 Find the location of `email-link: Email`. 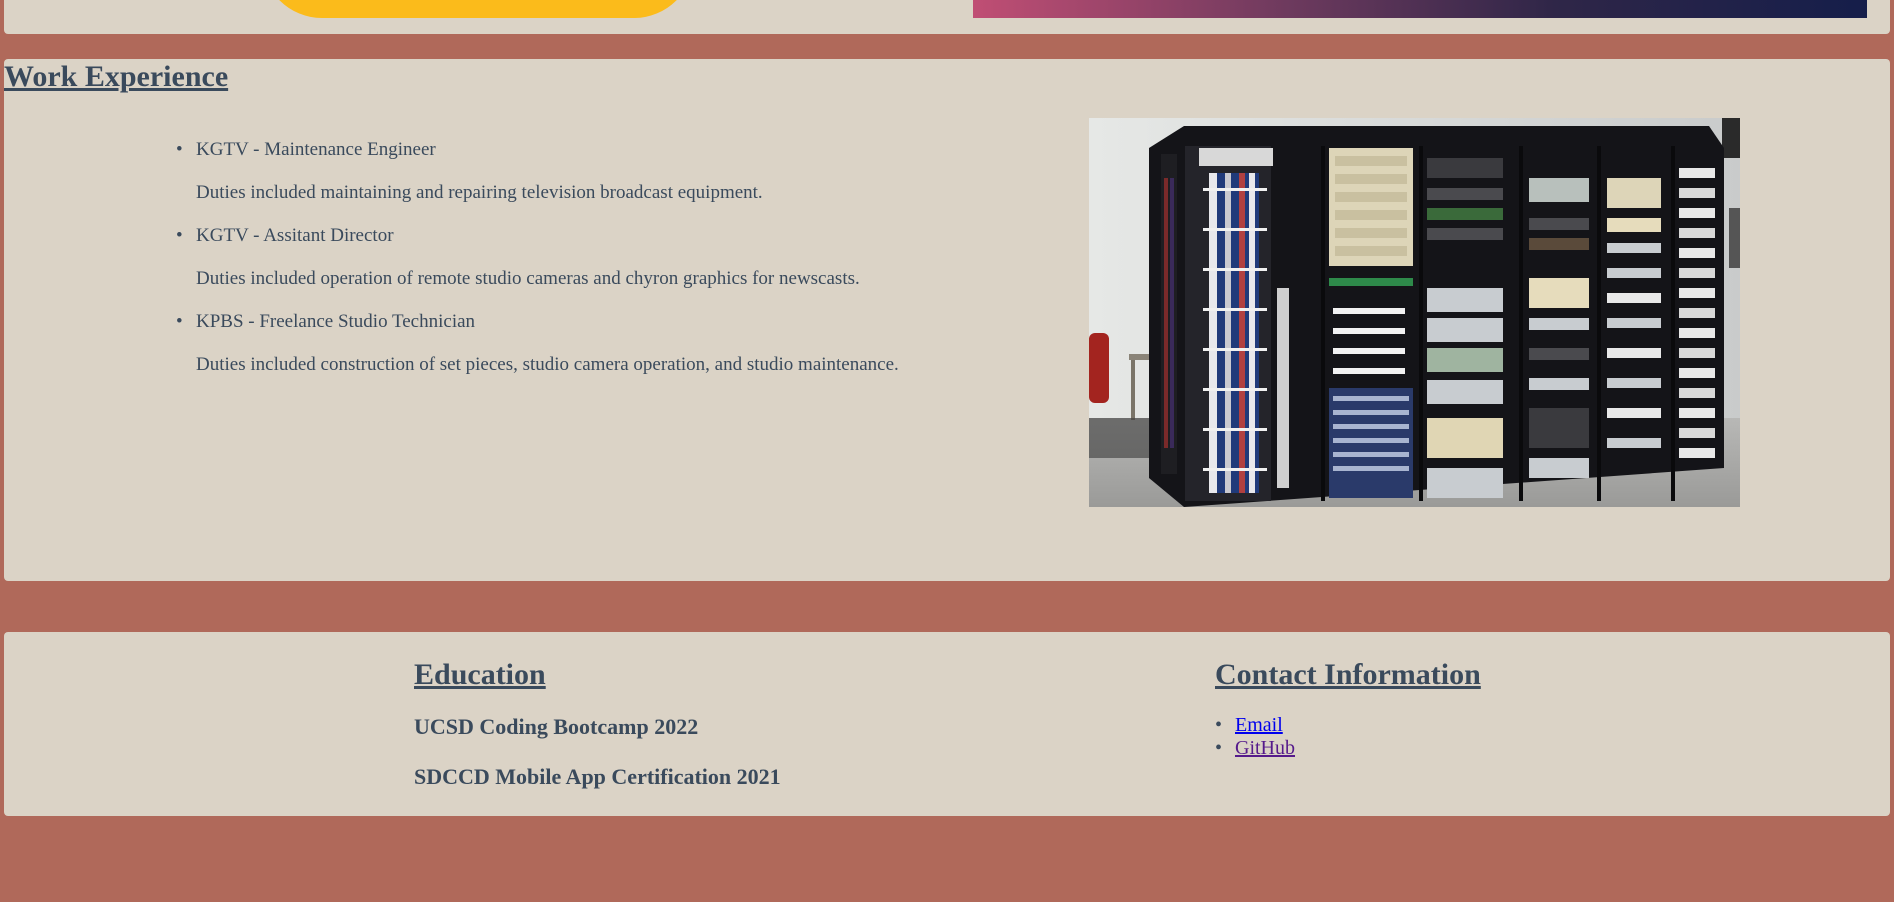

email-link: Email is located at coordinates (1259, 725).